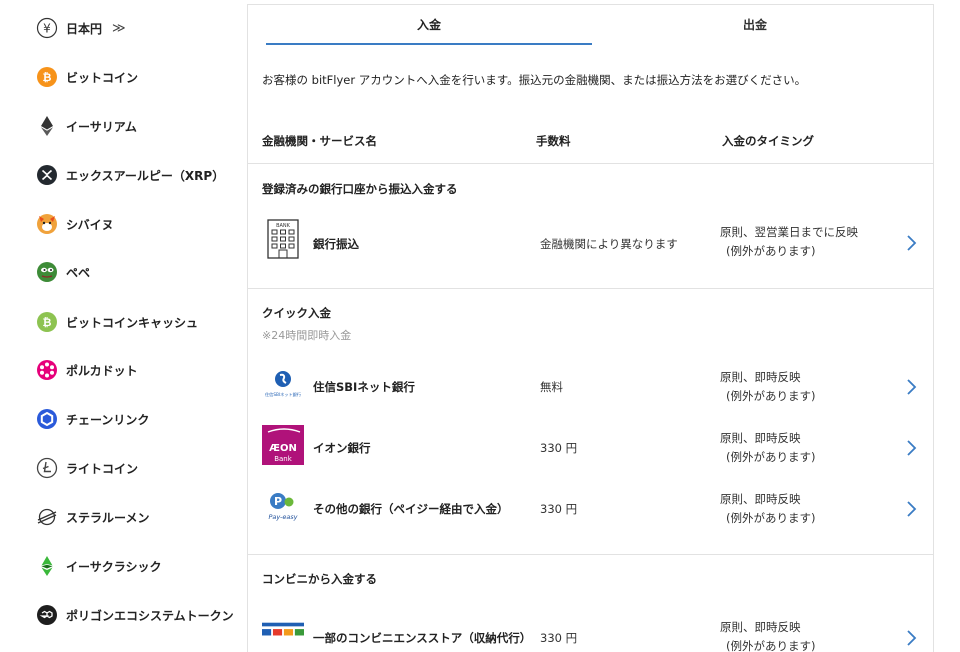  I want to click on column-header-name: 金融機関・サービス名, so click(319, 141).